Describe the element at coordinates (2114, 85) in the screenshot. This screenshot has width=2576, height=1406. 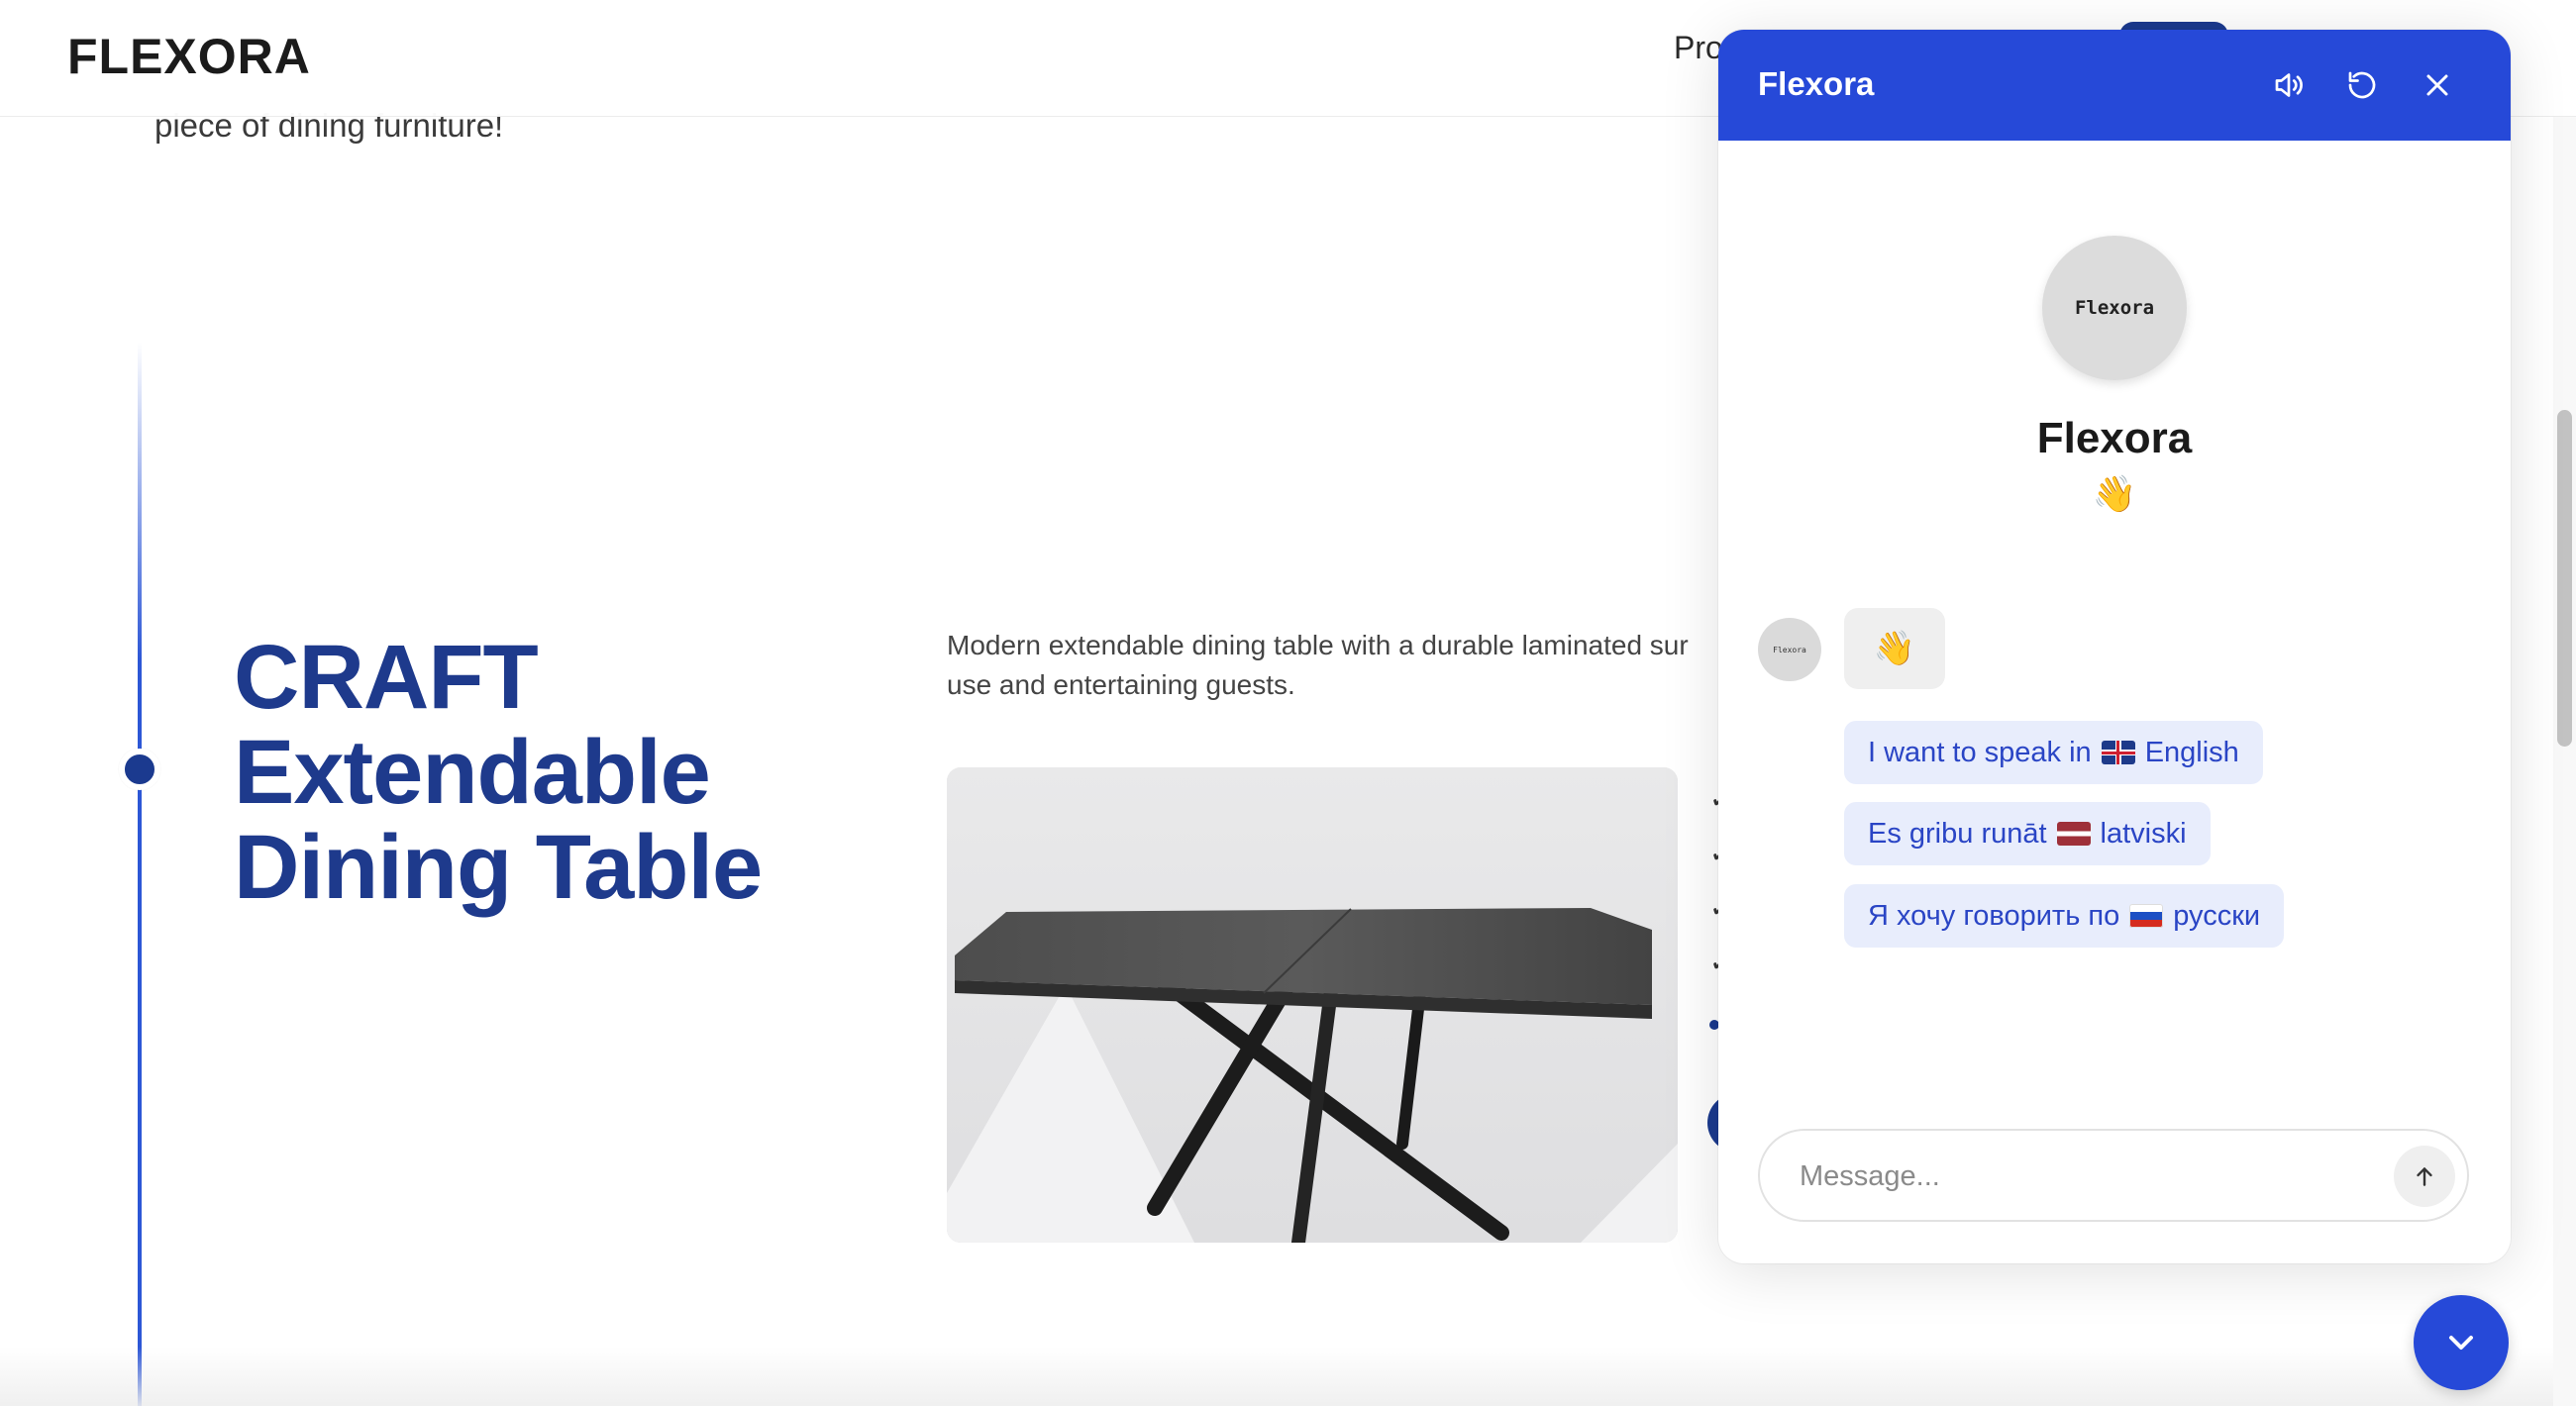
I see `chat-header: Flexora` at that location.